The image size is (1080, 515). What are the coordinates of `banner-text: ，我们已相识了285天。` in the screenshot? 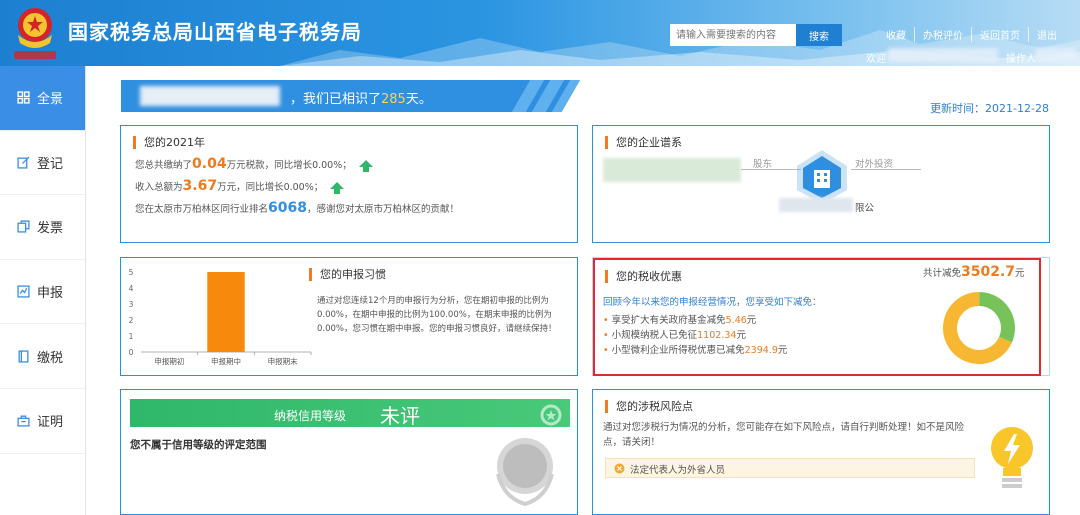 It's located at (361, 97).